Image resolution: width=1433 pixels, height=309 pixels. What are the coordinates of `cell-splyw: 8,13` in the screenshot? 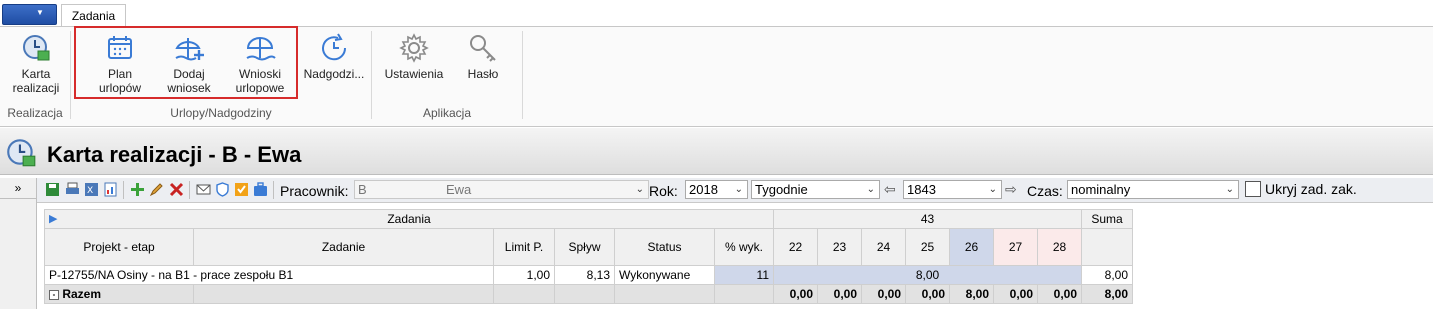 It's located at (584, 275).